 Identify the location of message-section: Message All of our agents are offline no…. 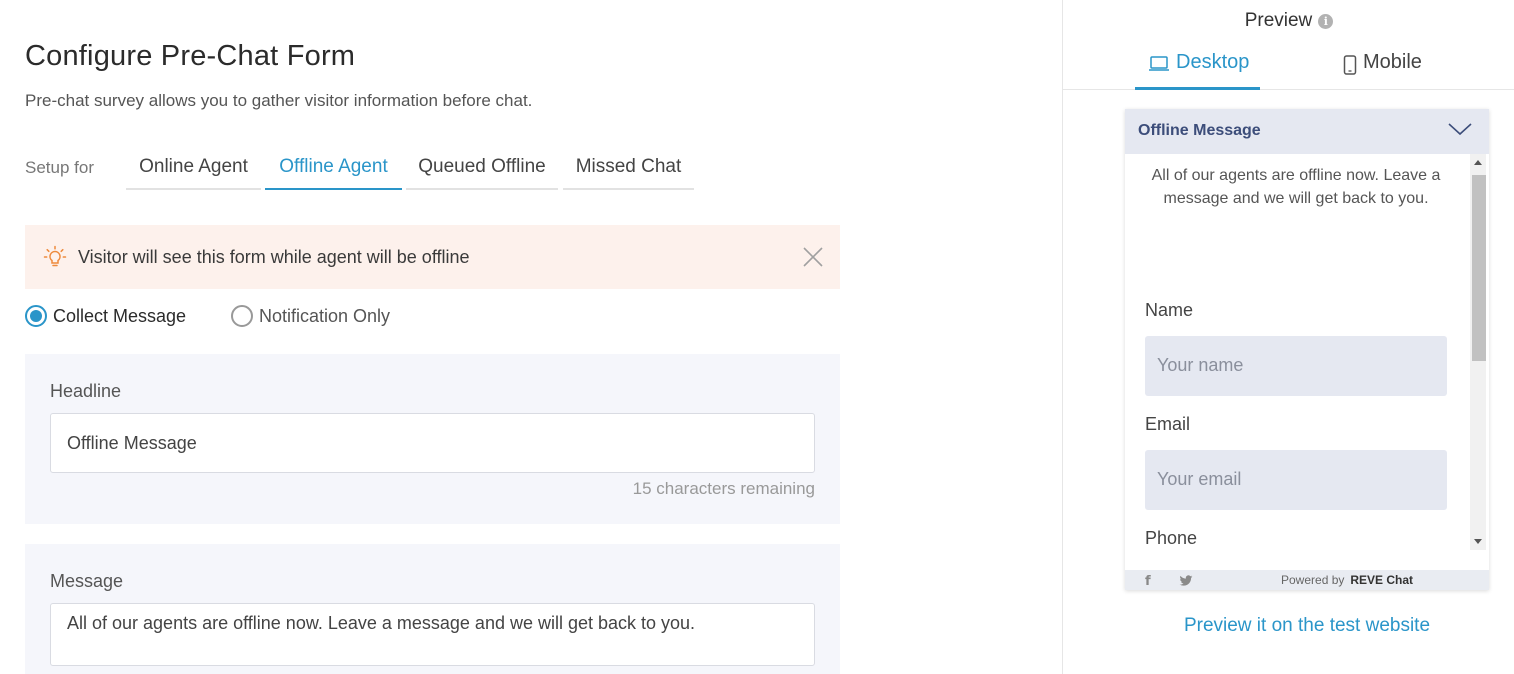
(432, 609).